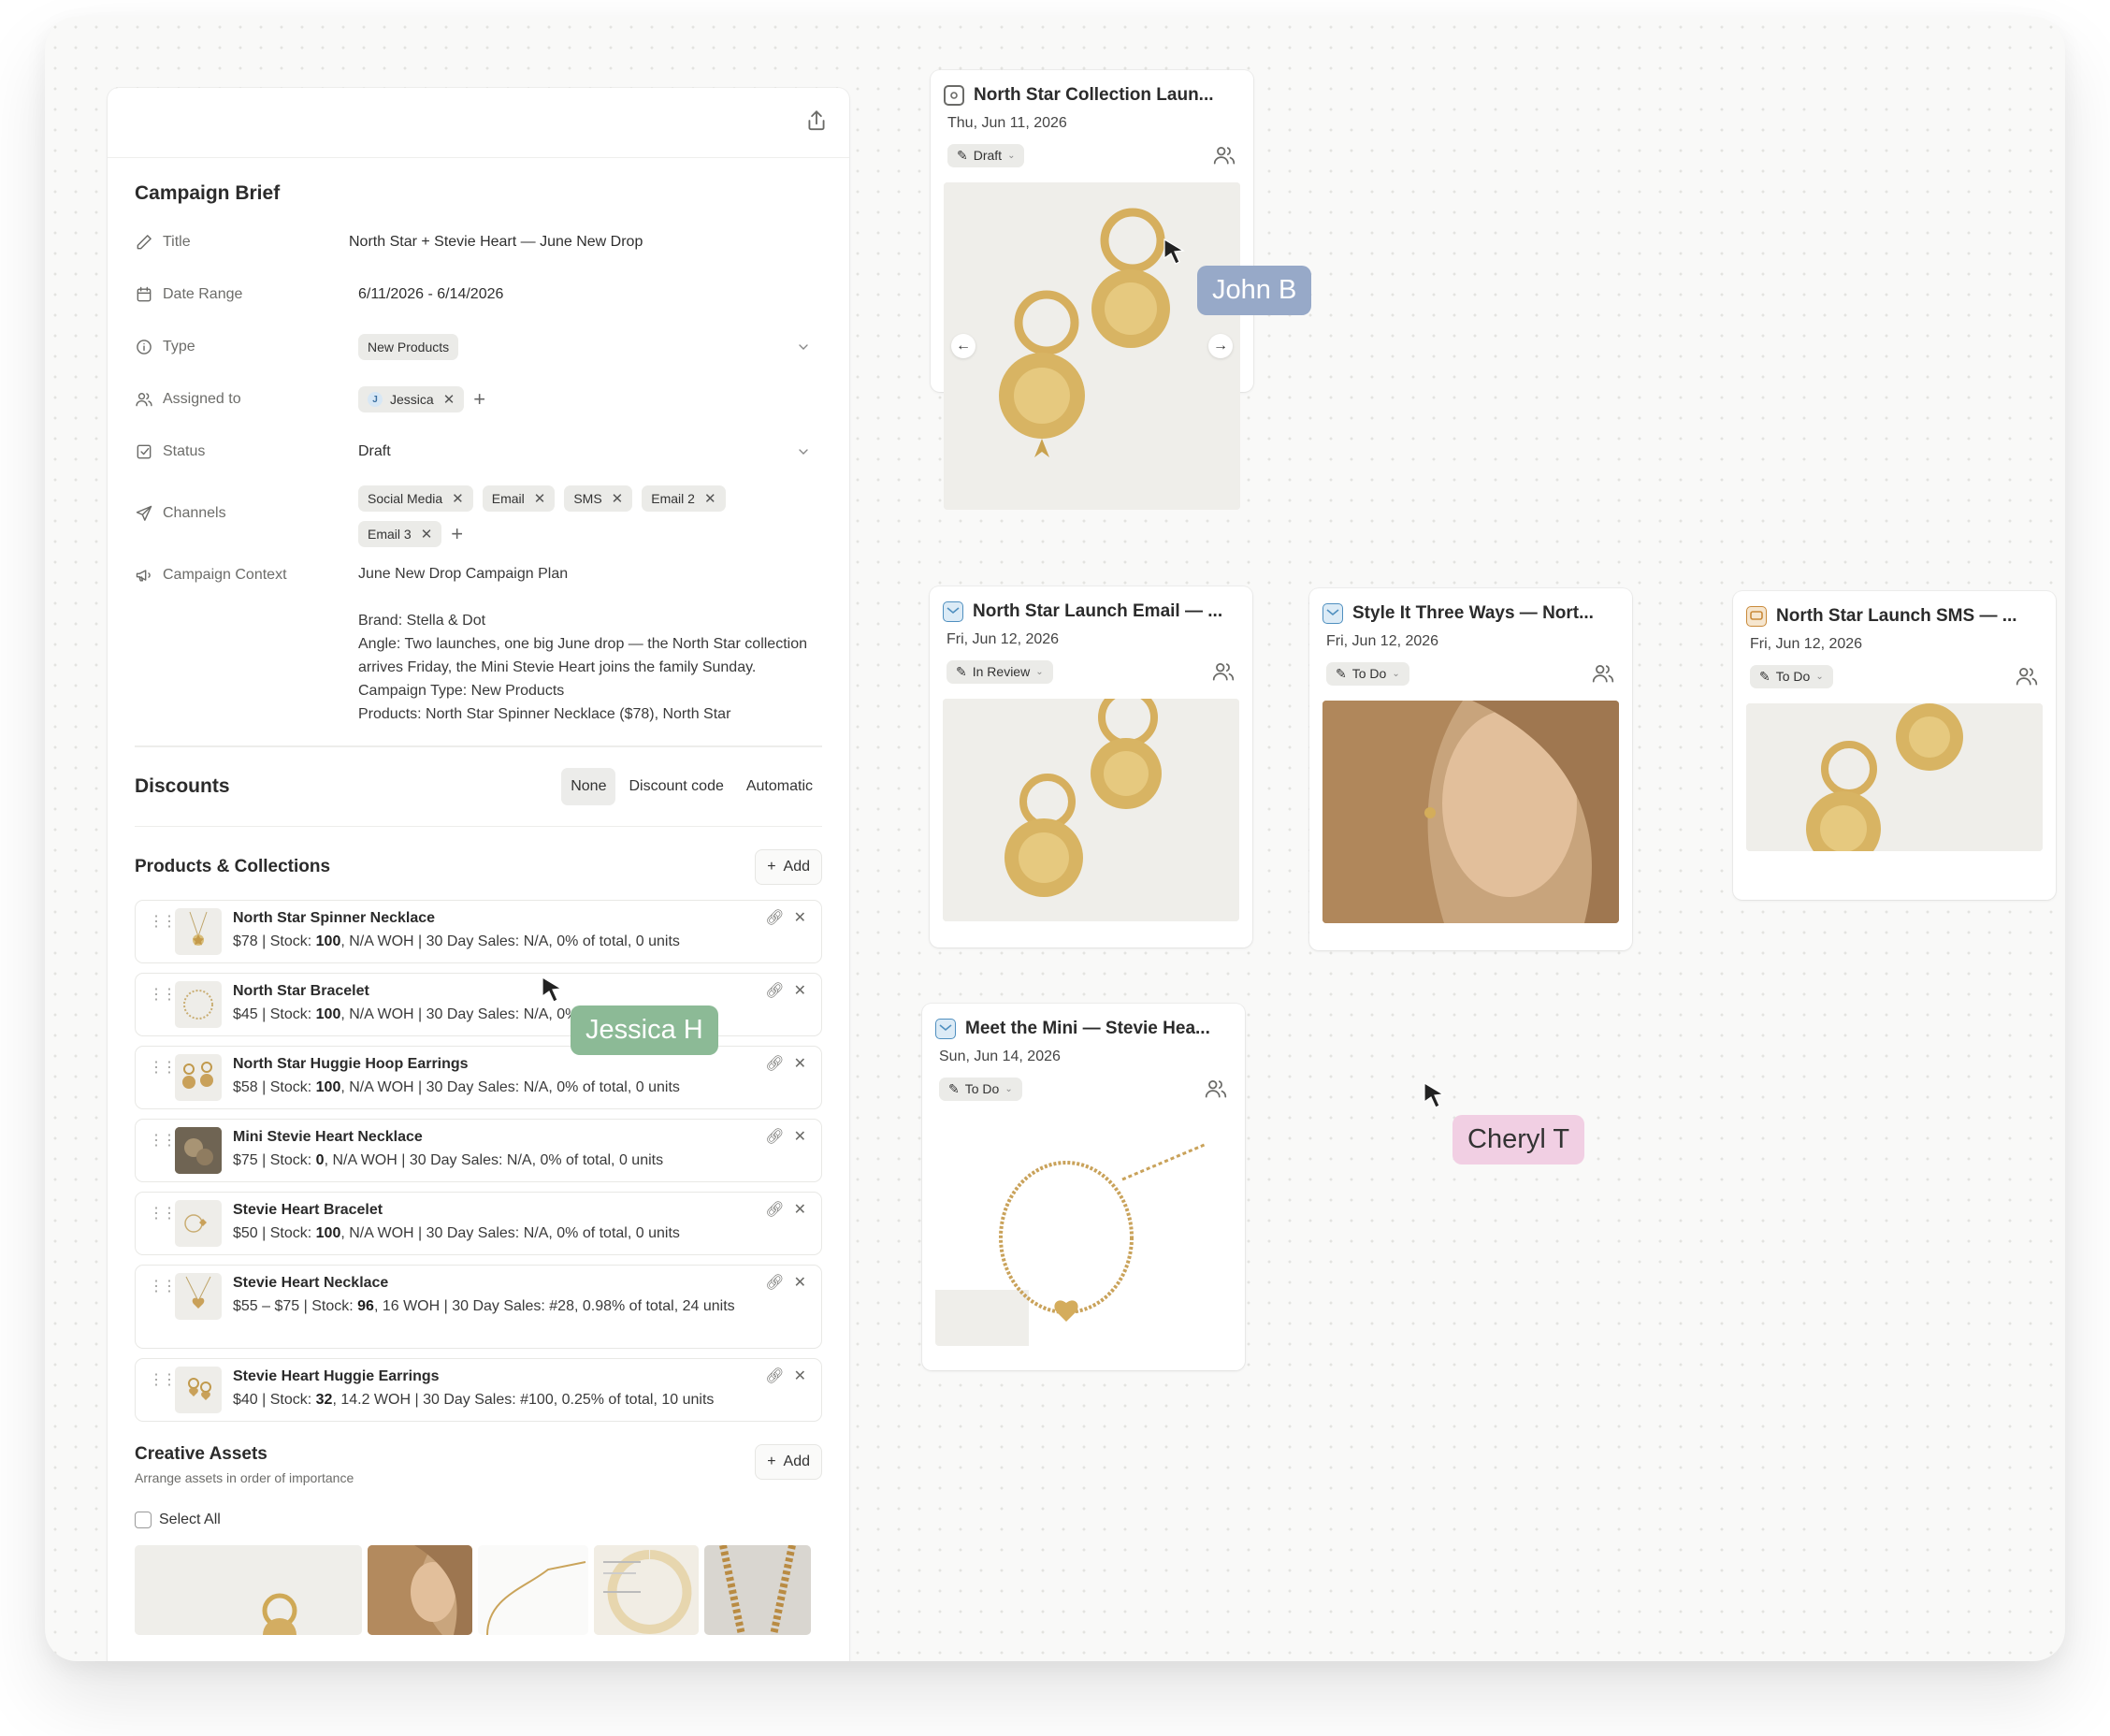 Image resolution: width=2110 pixels, height=1736 pixels. Describe the element at coordinates (598, 498) in the screenshot. I see `channel-pill: SMS ✕` at that location.